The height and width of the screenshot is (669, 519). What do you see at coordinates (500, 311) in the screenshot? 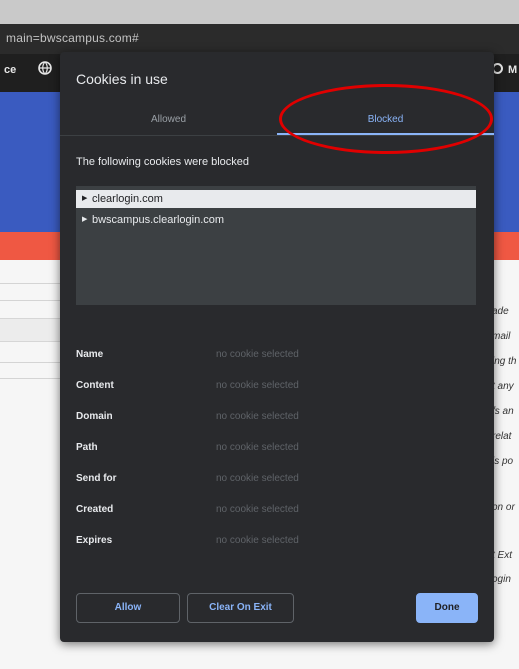
I see `page-text-fragment: ade` at bounding box center [500, 311].